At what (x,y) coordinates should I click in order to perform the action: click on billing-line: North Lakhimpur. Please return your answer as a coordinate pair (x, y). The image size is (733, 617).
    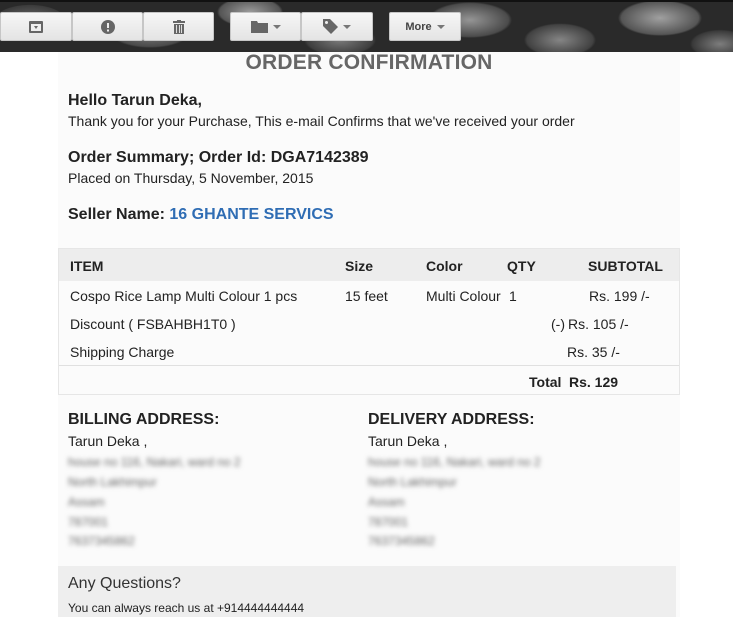
    Looking at the image, I should click on (112, 482).